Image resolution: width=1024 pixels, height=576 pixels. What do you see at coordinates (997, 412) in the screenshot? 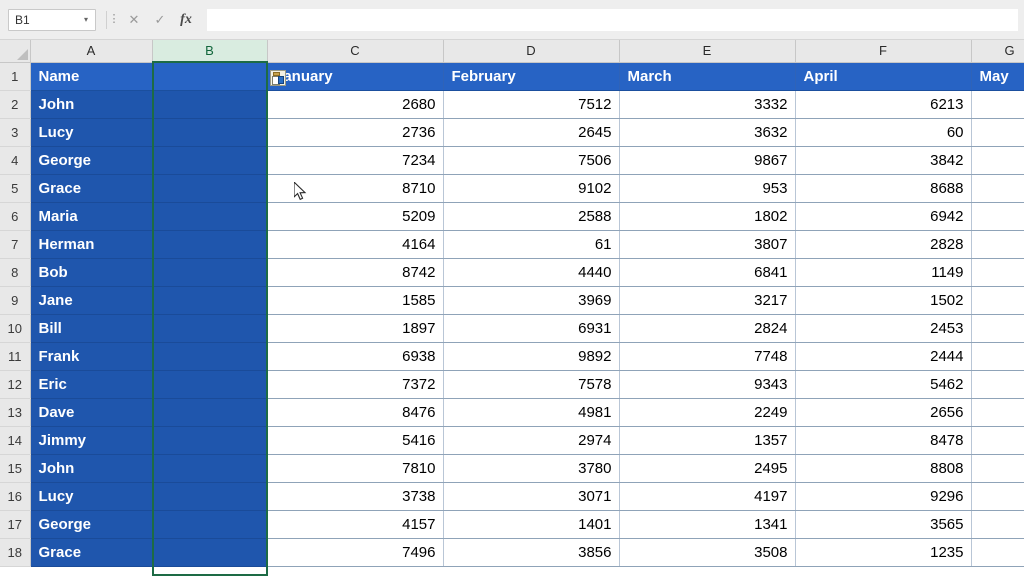
I see `cell-g13` at bounding box center [997, 412].